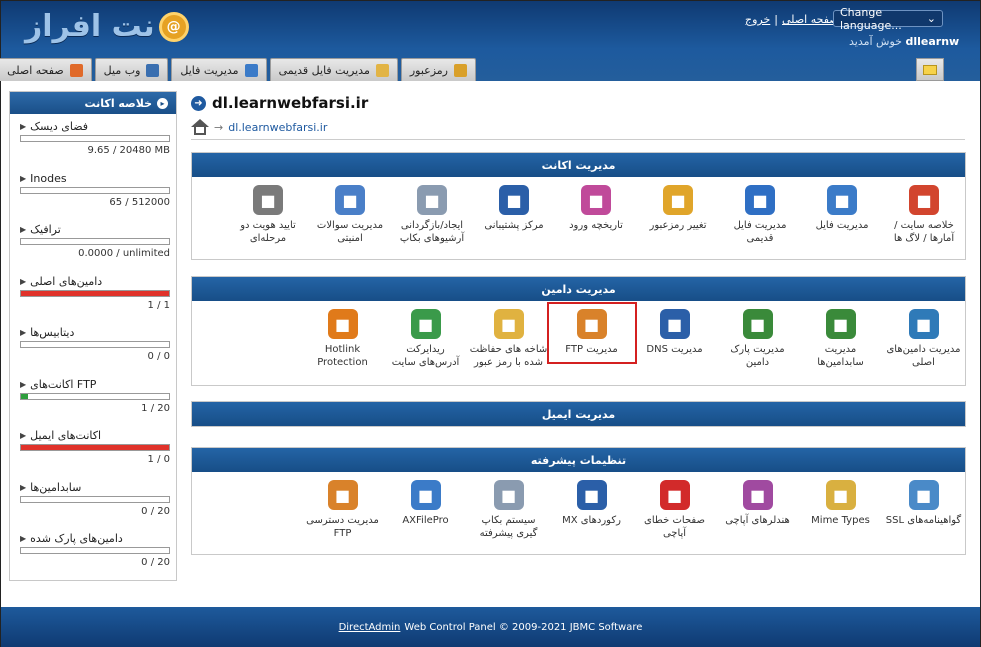 The image size is (981, 647). Describe the element at coordinates (888, 19) in the screenshot. I see `language-select: Change language... ⌄` at that location.